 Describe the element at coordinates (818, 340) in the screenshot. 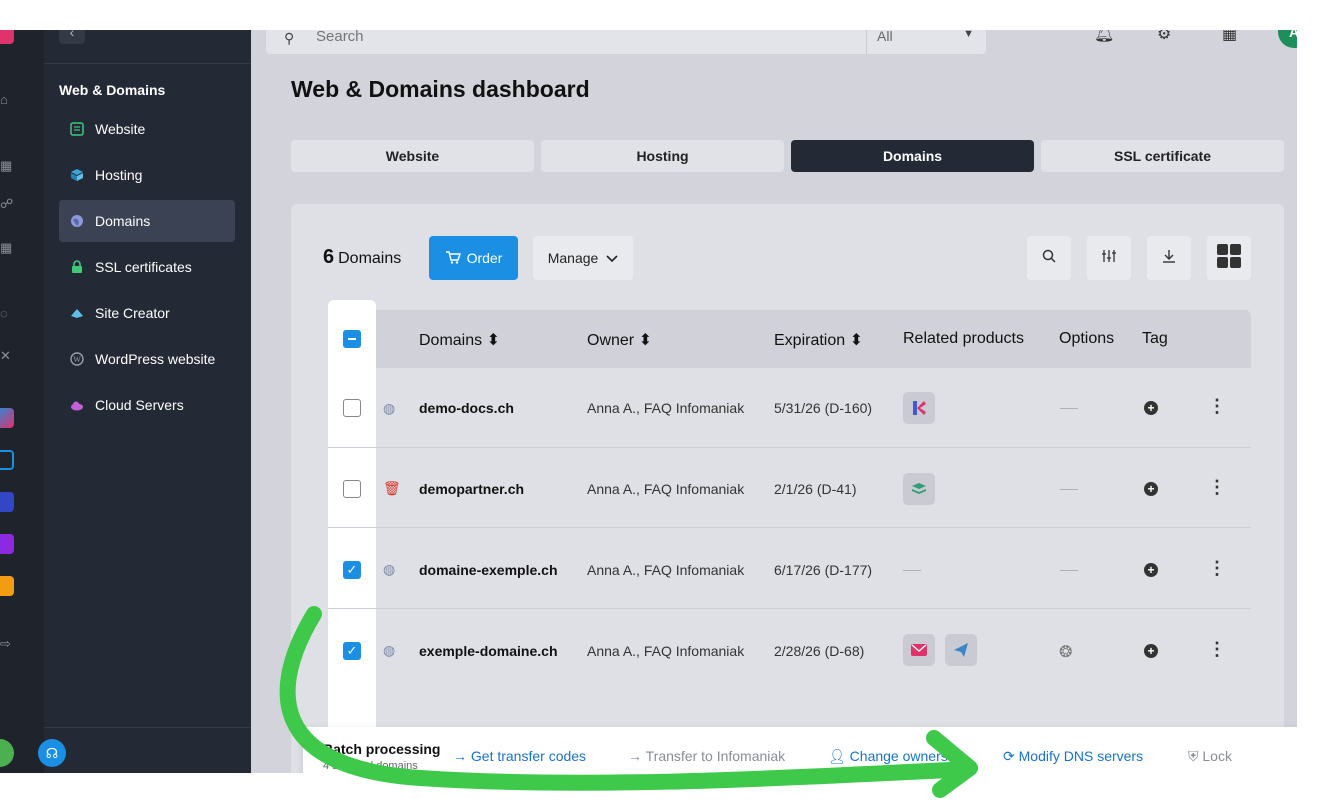

I see `header-expiration: Expiration ⬍` at that location.